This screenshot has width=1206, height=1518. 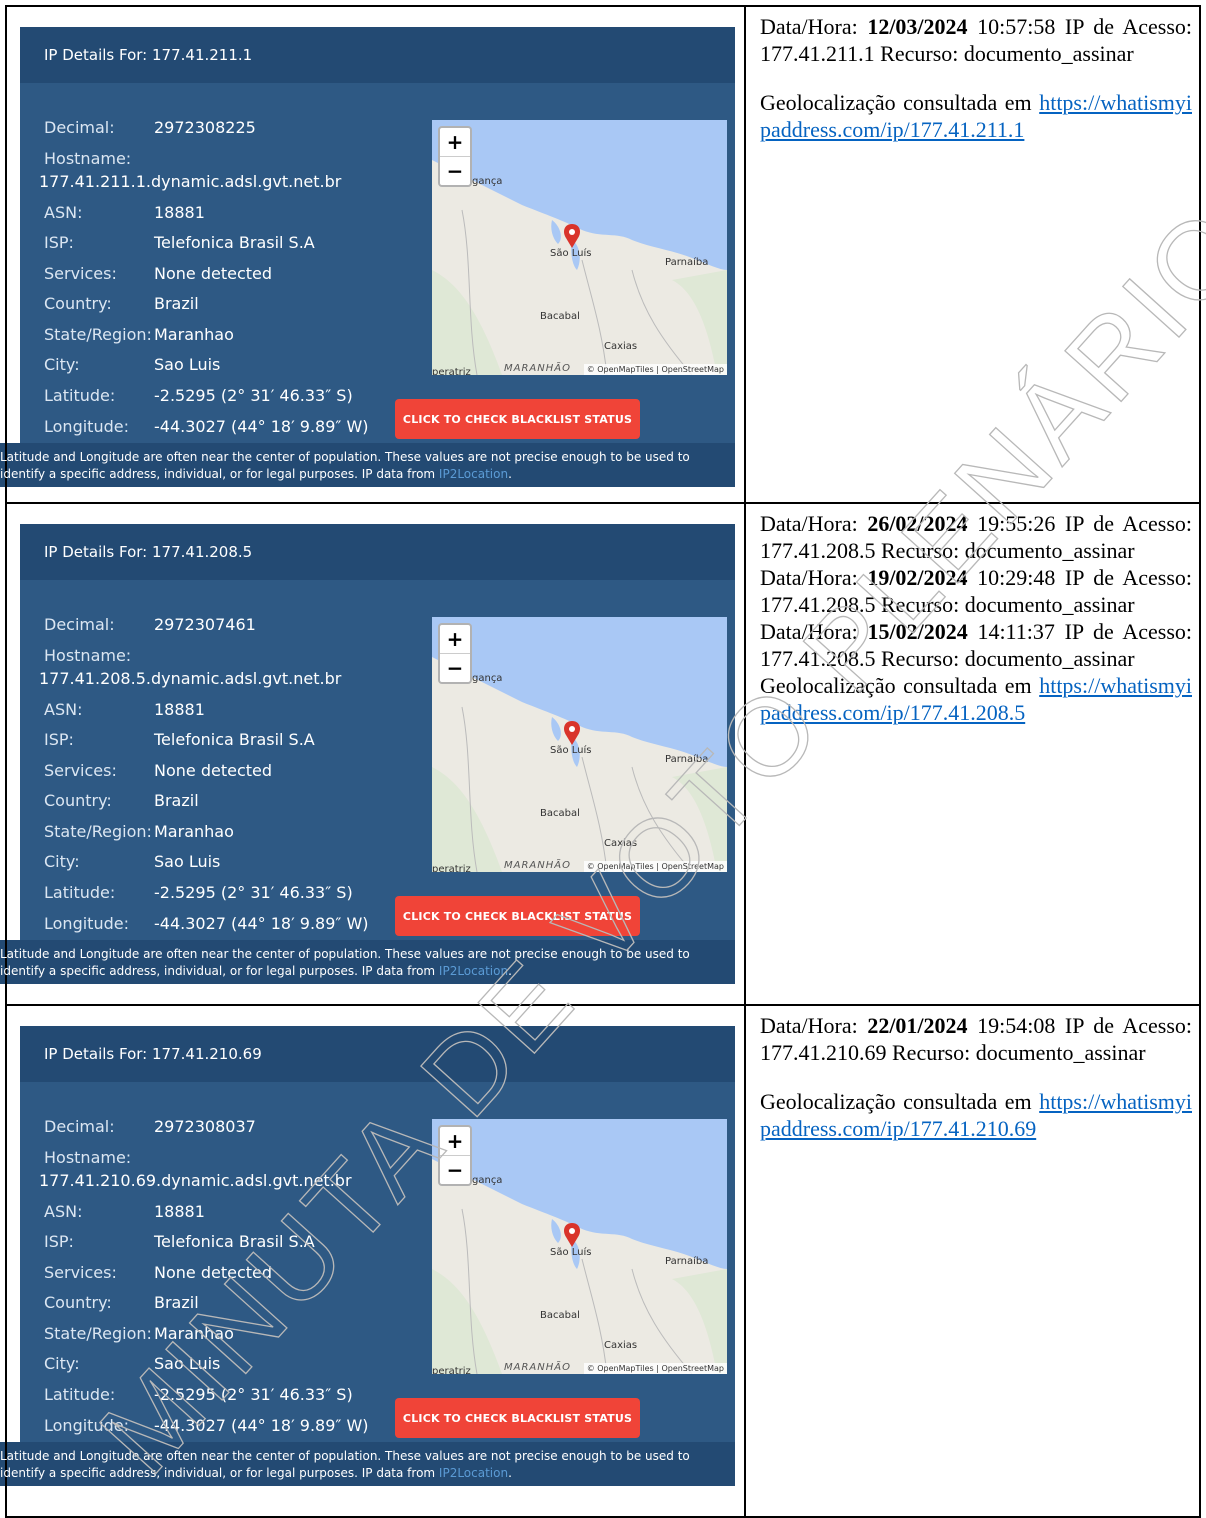 I want to click on access-date: 26/02/2024, so click(x=917, y=523).